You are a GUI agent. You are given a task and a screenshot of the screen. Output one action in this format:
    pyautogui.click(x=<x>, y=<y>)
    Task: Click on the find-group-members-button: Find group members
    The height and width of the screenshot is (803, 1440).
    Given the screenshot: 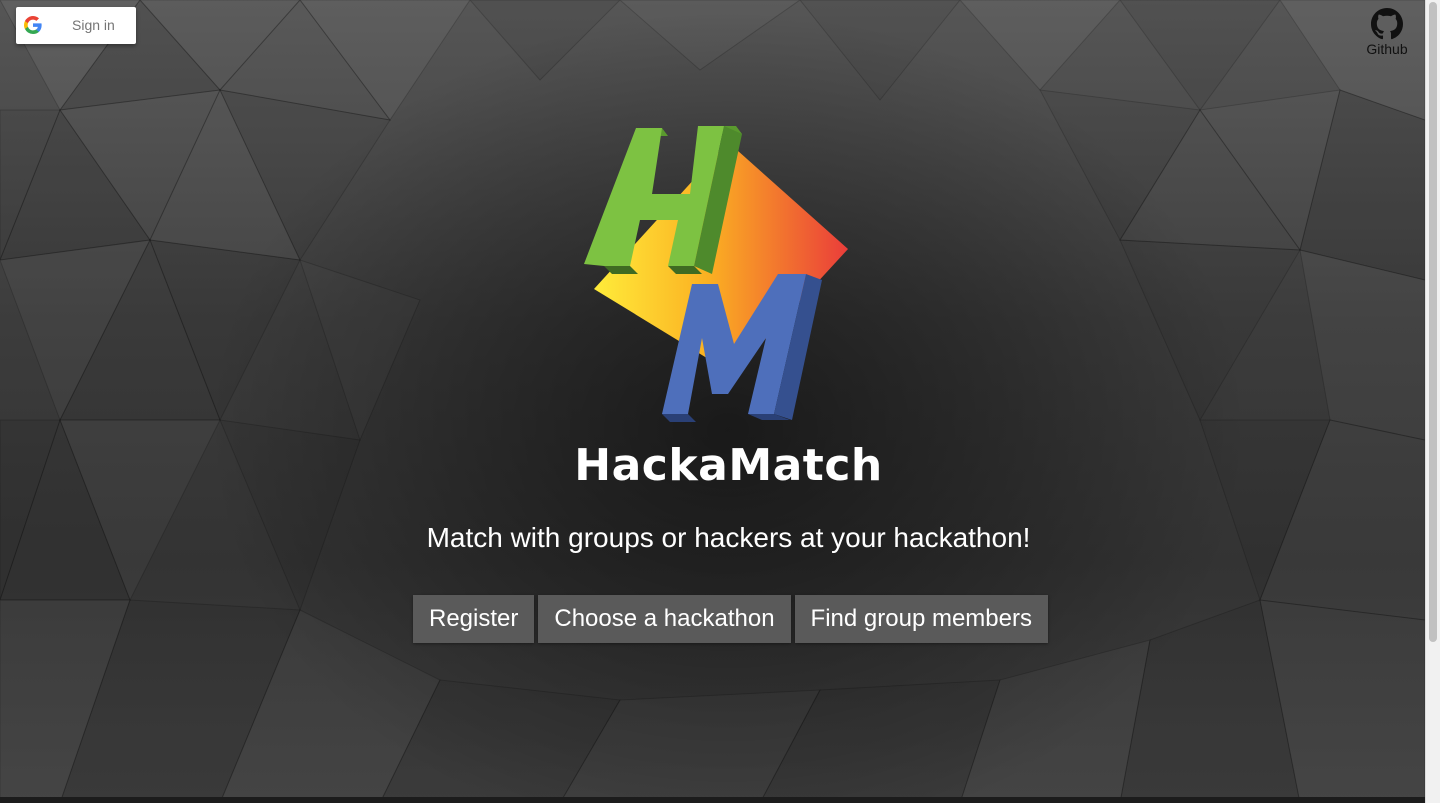 What is the action you would take?
    pyautogui.click(x=921, y=619)
    